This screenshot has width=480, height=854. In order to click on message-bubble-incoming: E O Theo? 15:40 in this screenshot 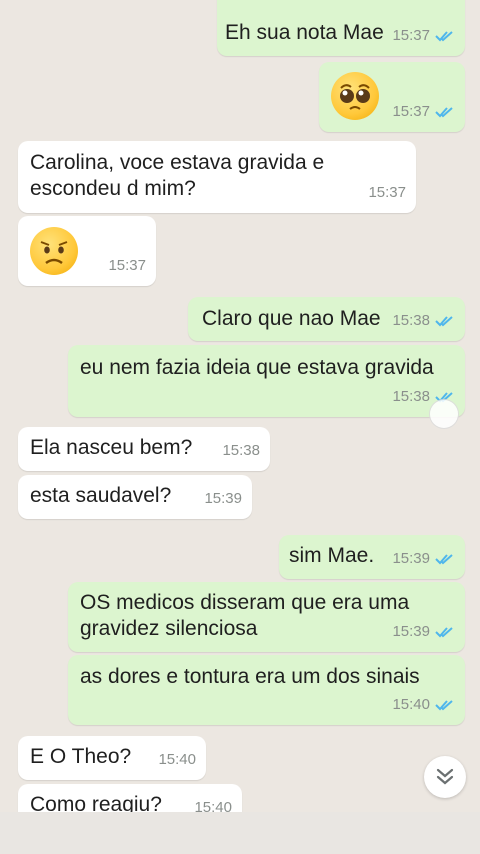, I will do `click(112, 758)`.